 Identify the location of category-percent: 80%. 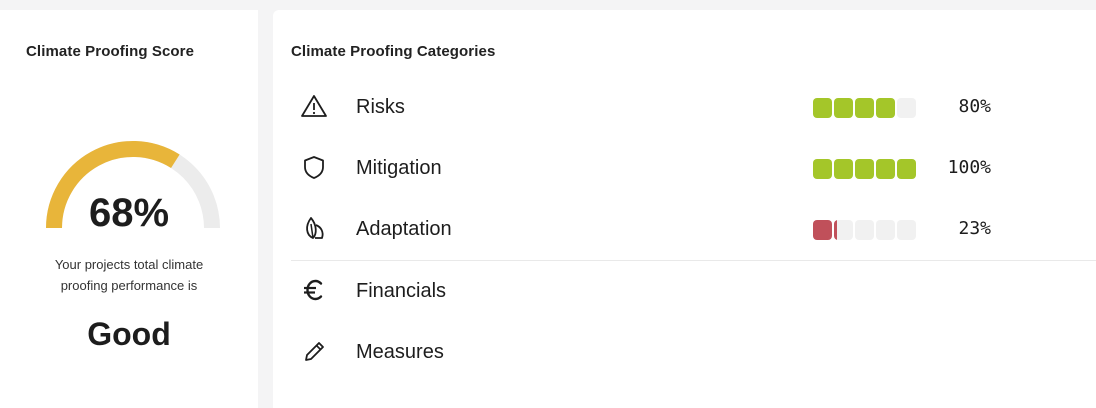
(974, 106).